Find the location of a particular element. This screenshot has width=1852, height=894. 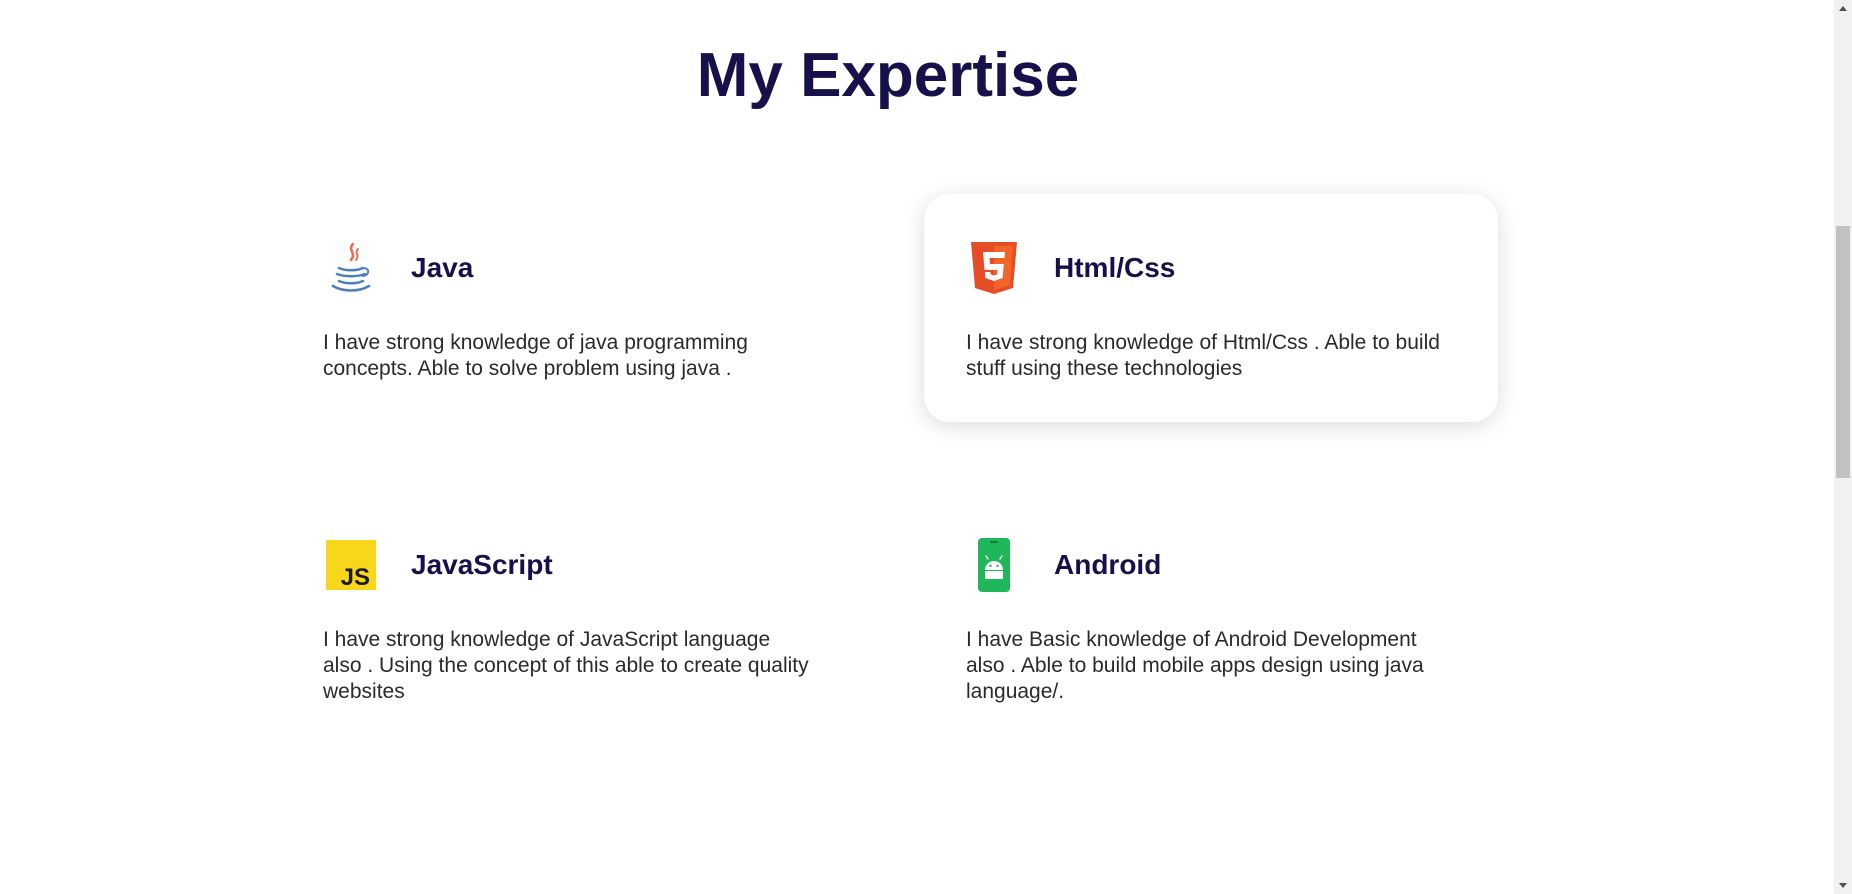

section-title: My Expertise is located at coordinates (888, 75).